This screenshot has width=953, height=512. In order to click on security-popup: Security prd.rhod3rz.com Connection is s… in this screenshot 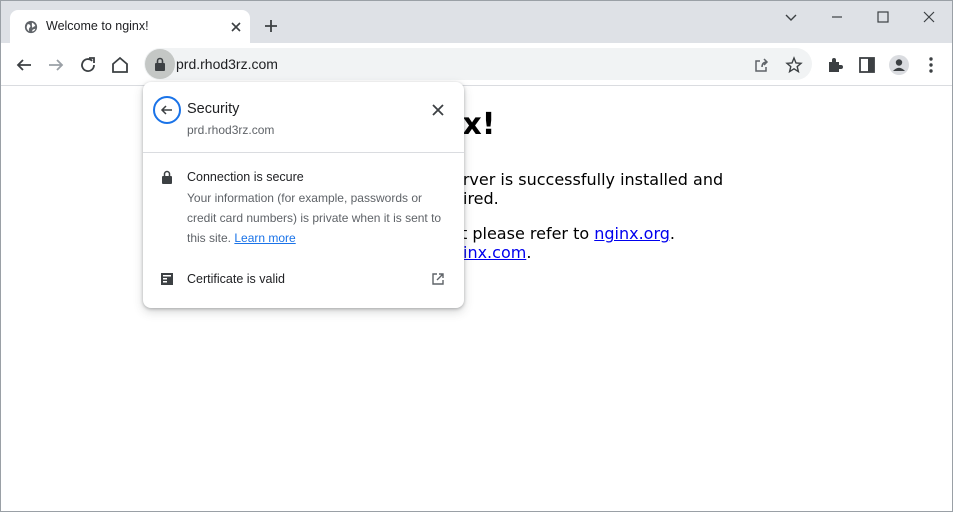, I will do `click(303, 195)`.